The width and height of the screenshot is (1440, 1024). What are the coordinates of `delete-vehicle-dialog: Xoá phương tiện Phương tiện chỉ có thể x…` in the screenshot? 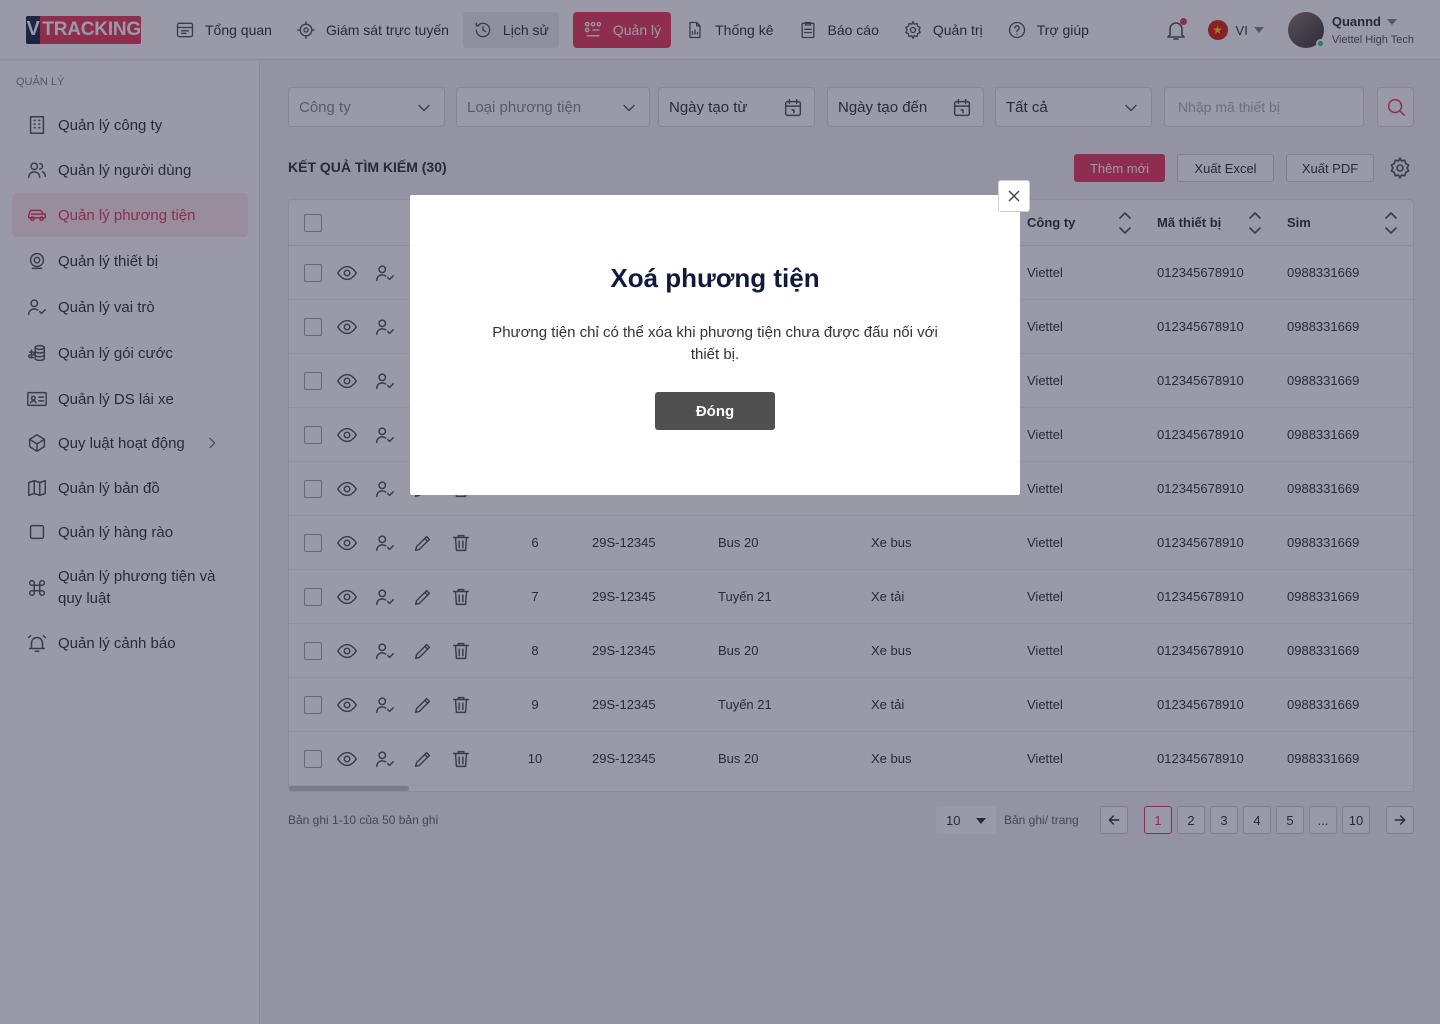 It's located at (720, 337).